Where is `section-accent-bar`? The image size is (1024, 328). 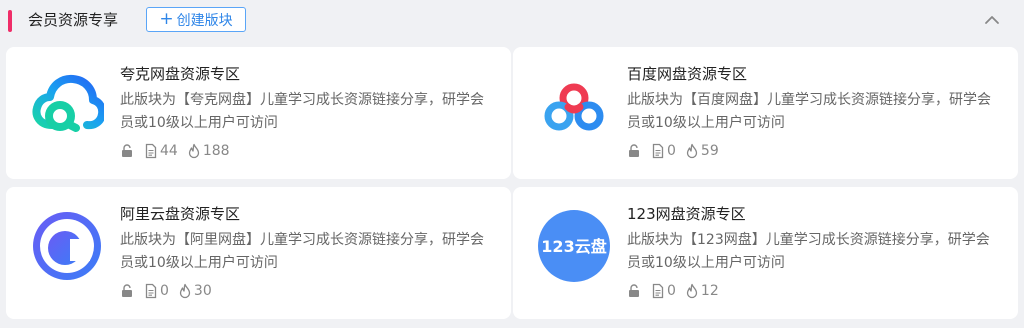 section-accent-bar is located at coordinates (10, 21).